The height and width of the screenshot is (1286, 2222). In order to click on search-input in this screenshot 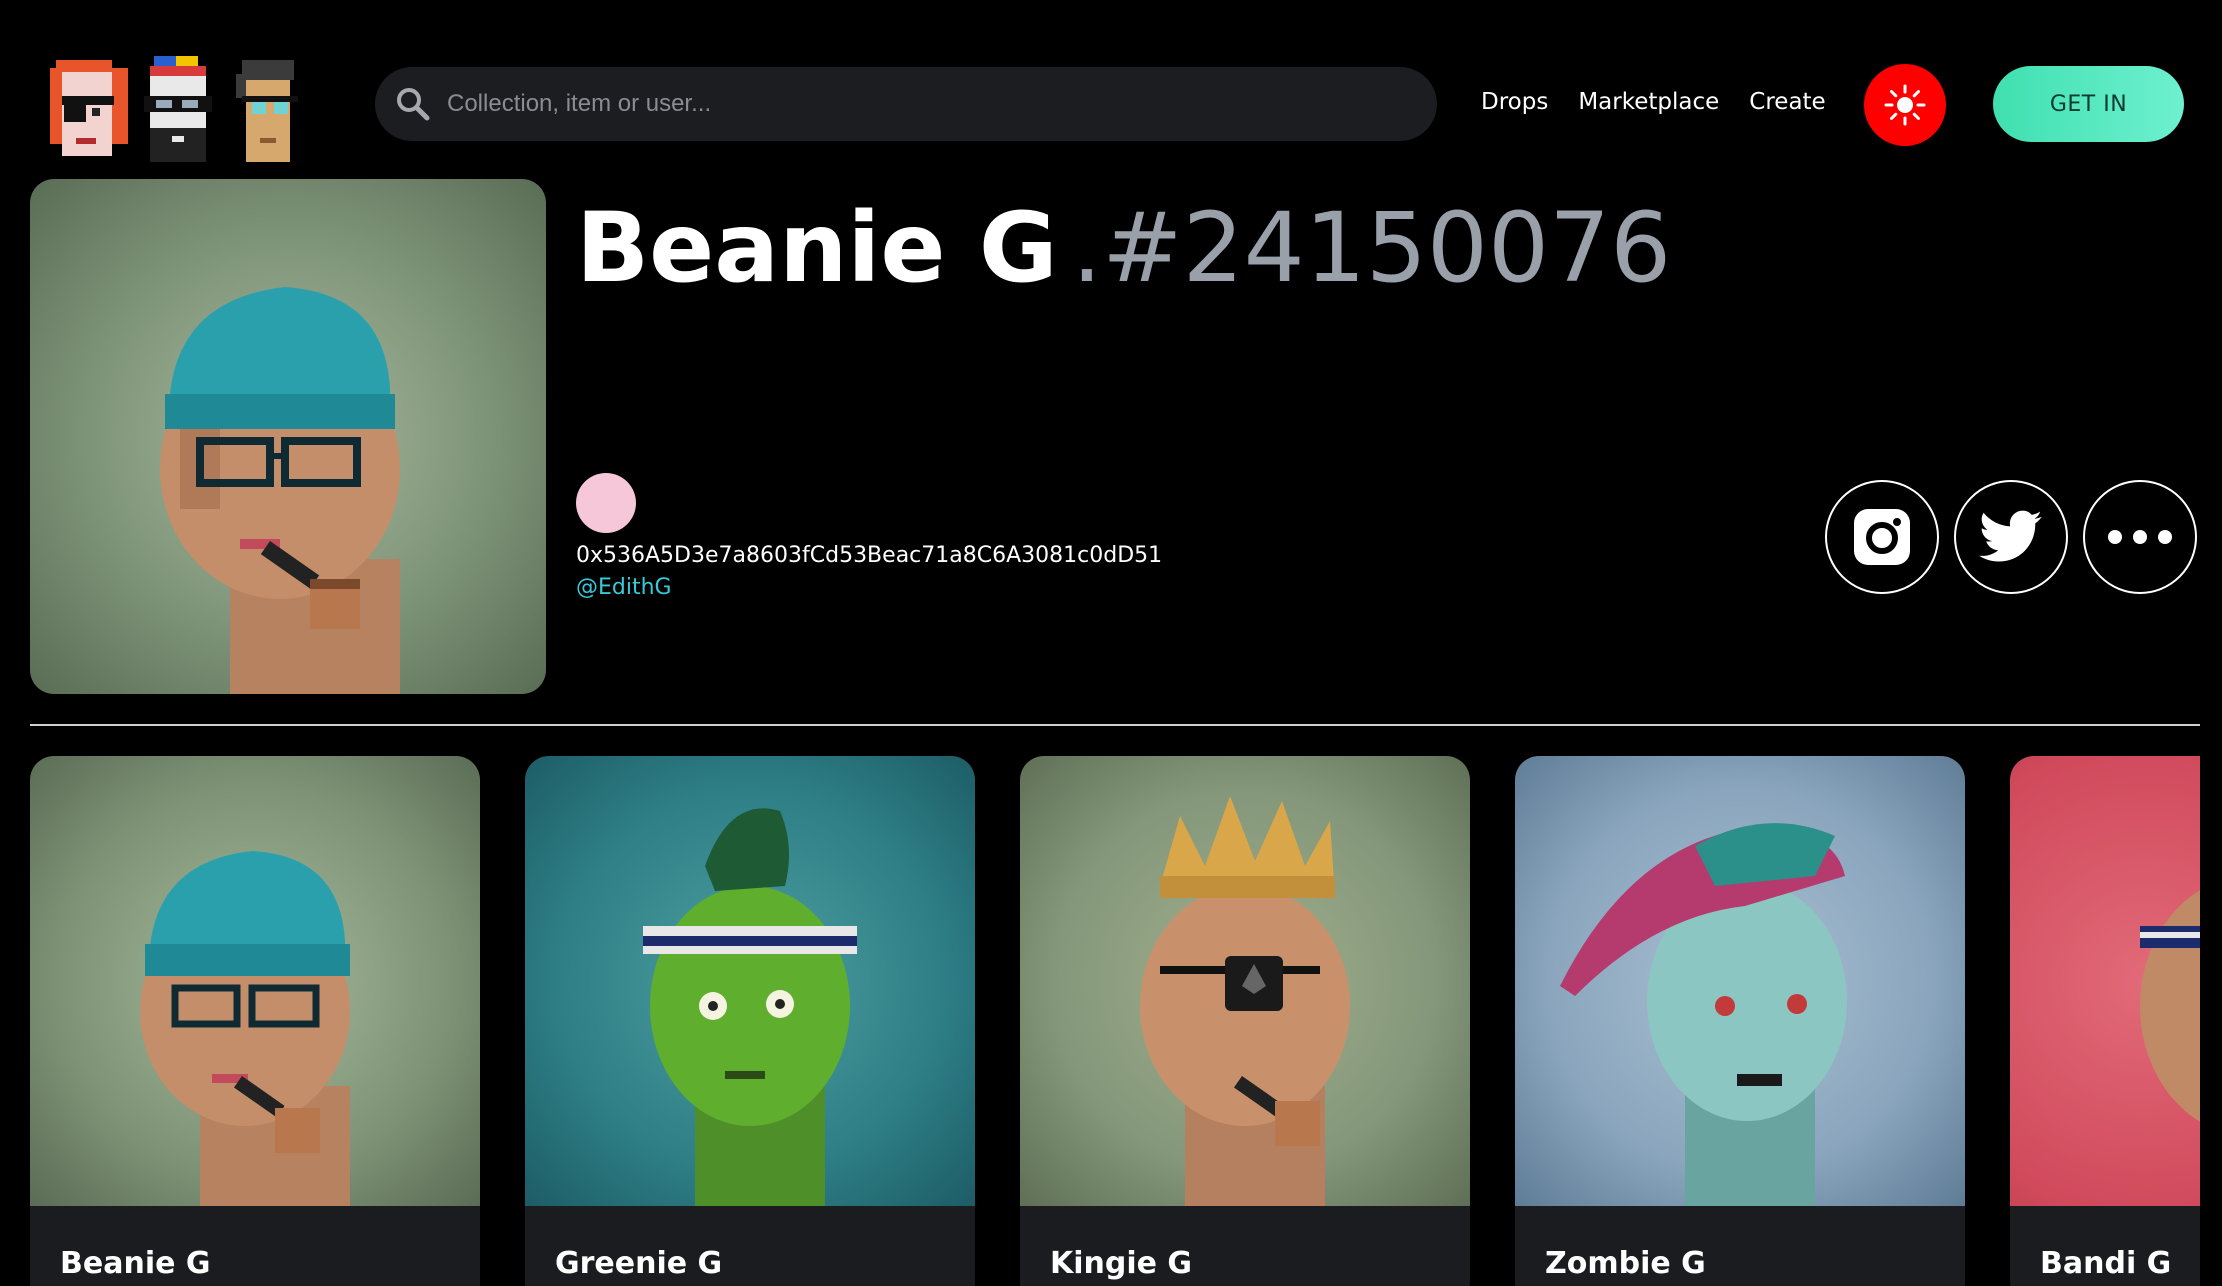, I will do `click(941, 104)`.